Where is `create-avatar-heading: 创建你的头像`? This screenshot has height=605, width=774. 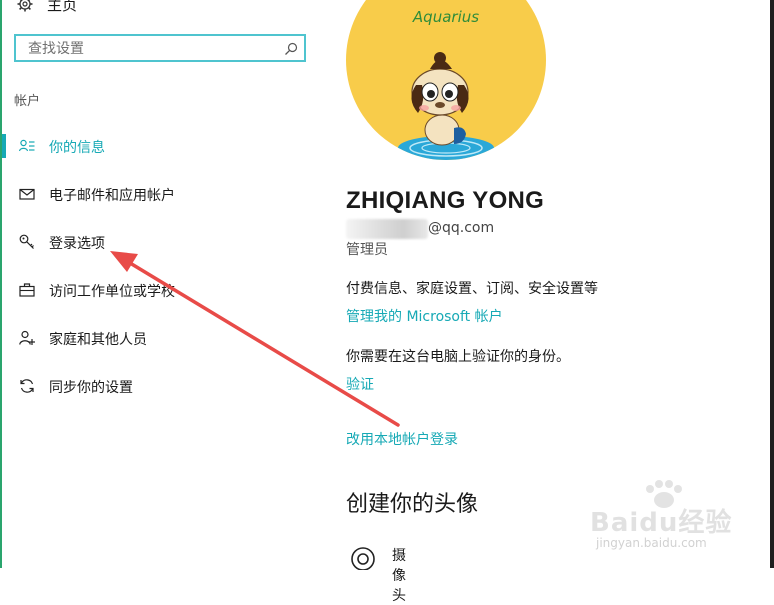 create-avatar-heading: 创建你的头像 is located at coordinates (412, 502).